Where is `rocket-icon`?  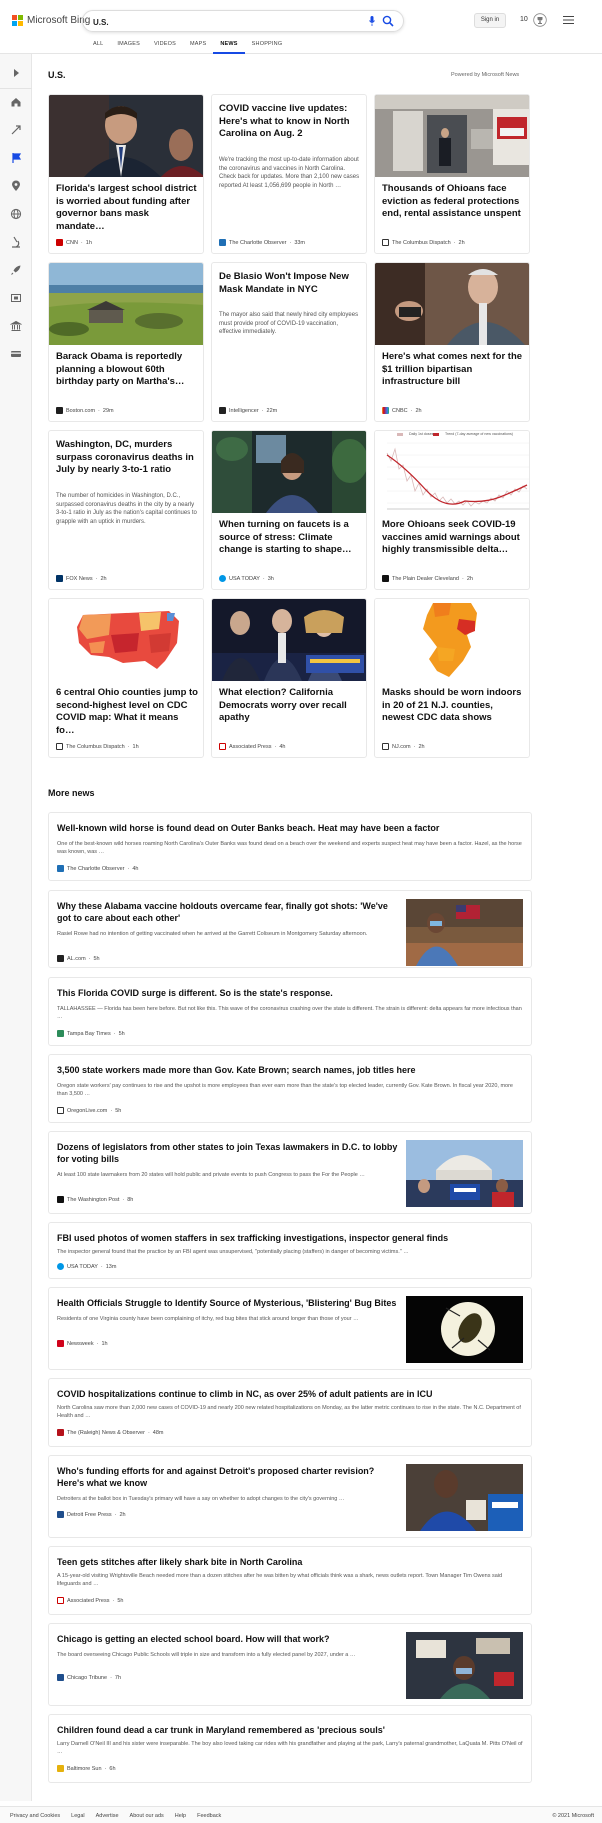
rocket-icon is located at coordinates (16, 270).